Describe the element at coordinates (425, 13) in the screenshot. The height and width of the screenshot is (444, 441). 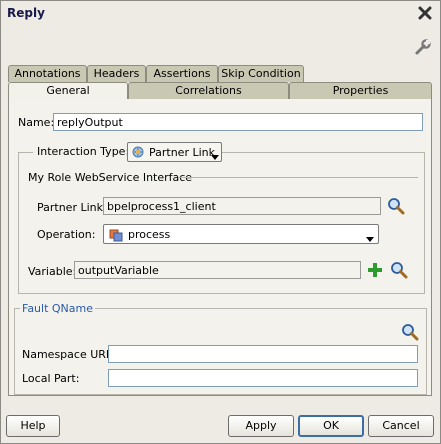
I see `close-icon` at that location.